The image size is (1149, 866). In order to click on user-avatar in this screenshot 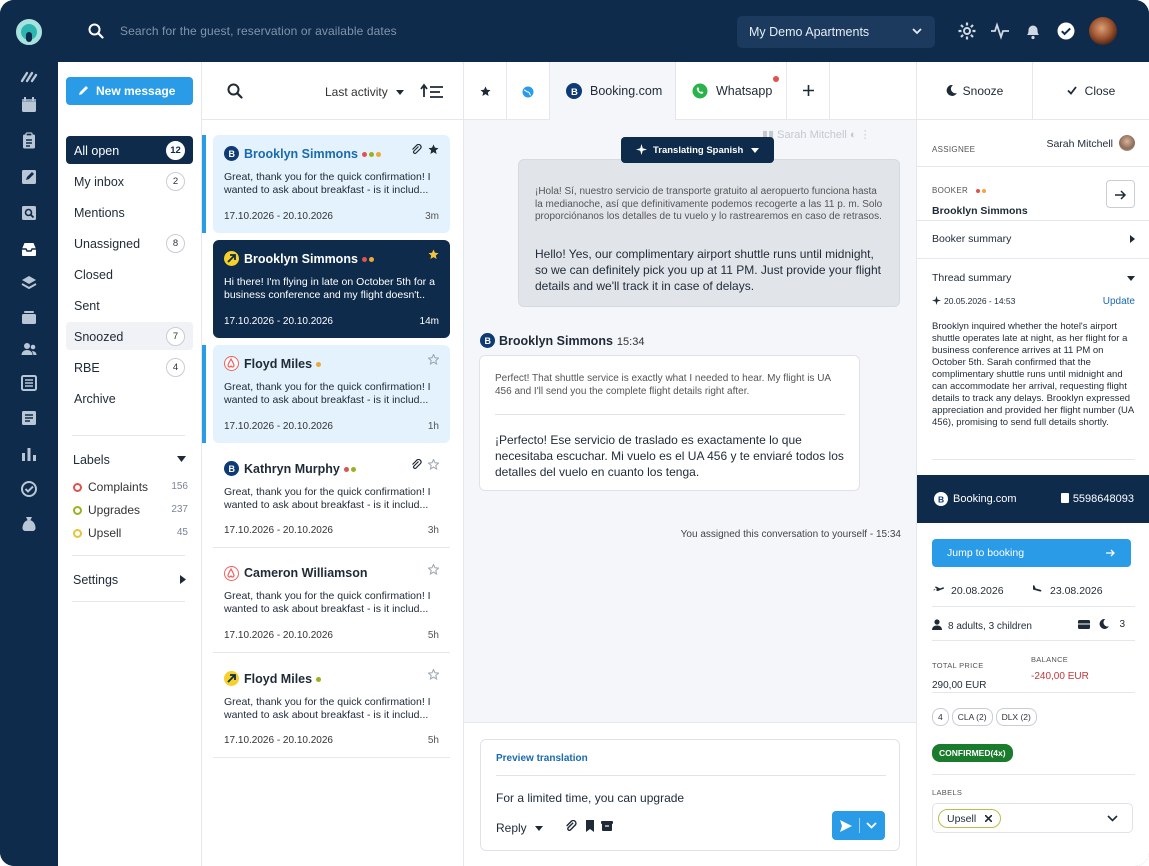, I will do `click(1103, 31)`.